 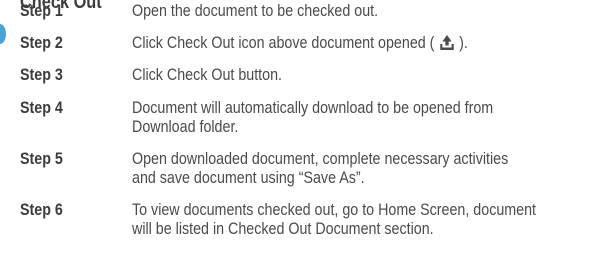 I want to click on step-1-label: Step 1, so click(x=41, y=10).